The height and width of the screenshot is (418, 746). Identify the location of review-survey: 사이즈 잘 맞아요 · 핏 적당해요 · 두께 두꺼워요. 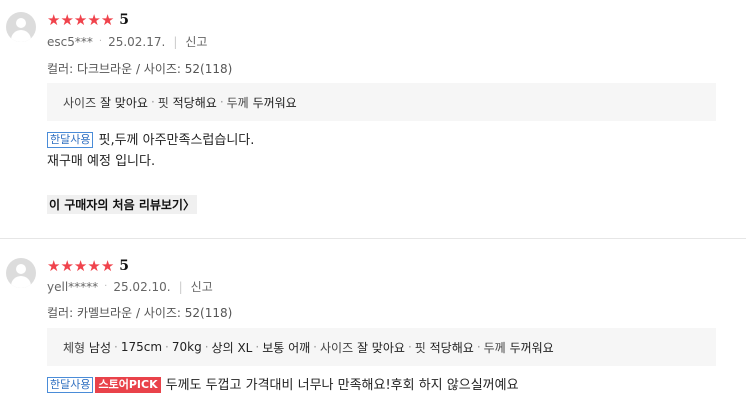
(381, 102).